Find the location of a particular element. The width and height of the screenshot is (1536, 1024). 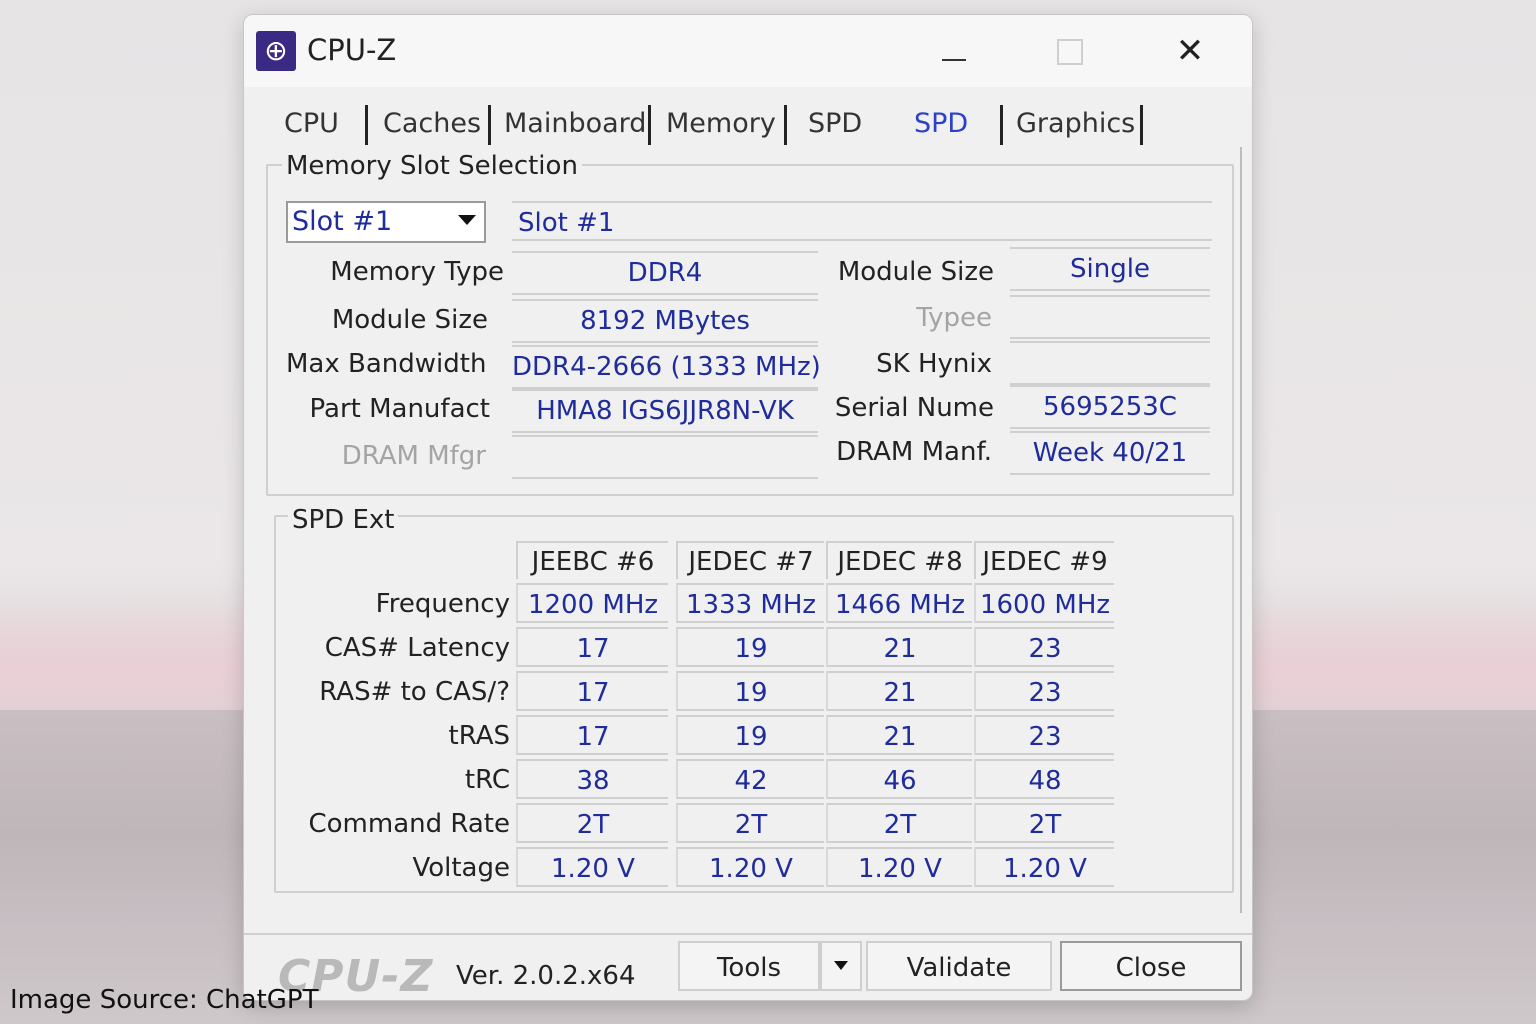

type-label: Typee is located at coordinates (954, 318).